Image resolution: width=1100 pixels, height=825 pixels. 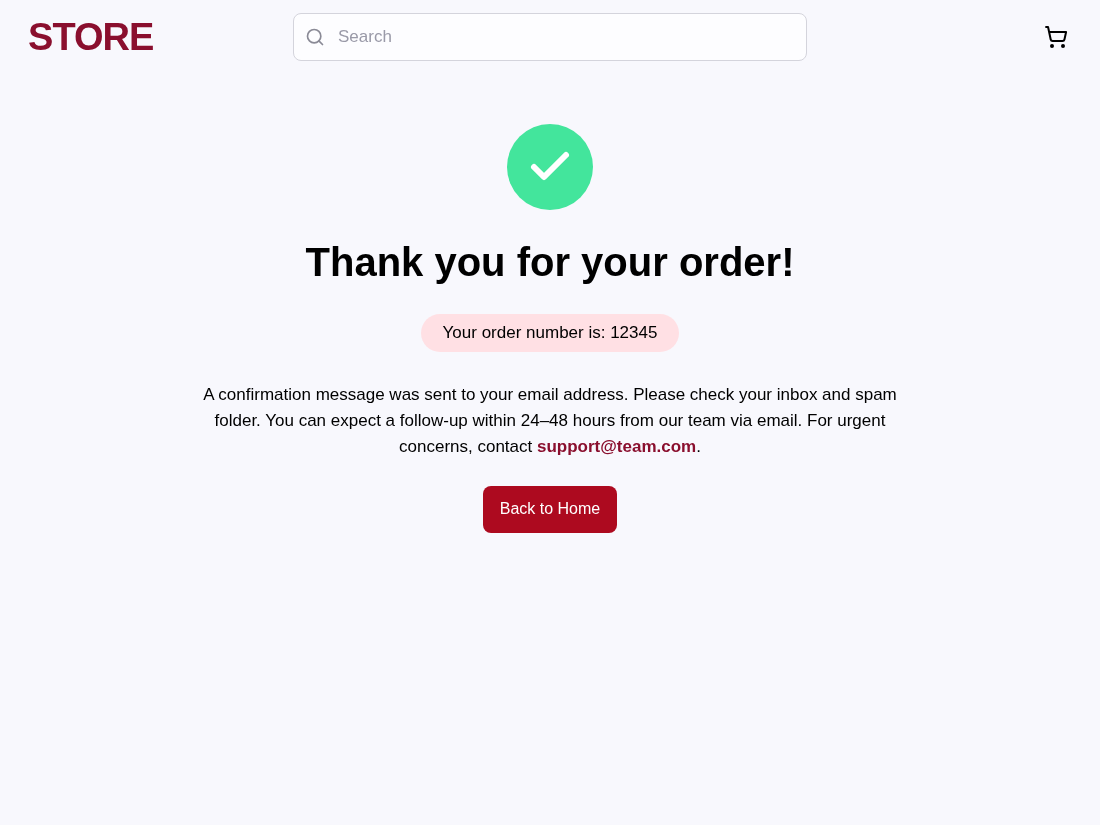 I want to click on search-field: Search, so click(x=550, y=37).